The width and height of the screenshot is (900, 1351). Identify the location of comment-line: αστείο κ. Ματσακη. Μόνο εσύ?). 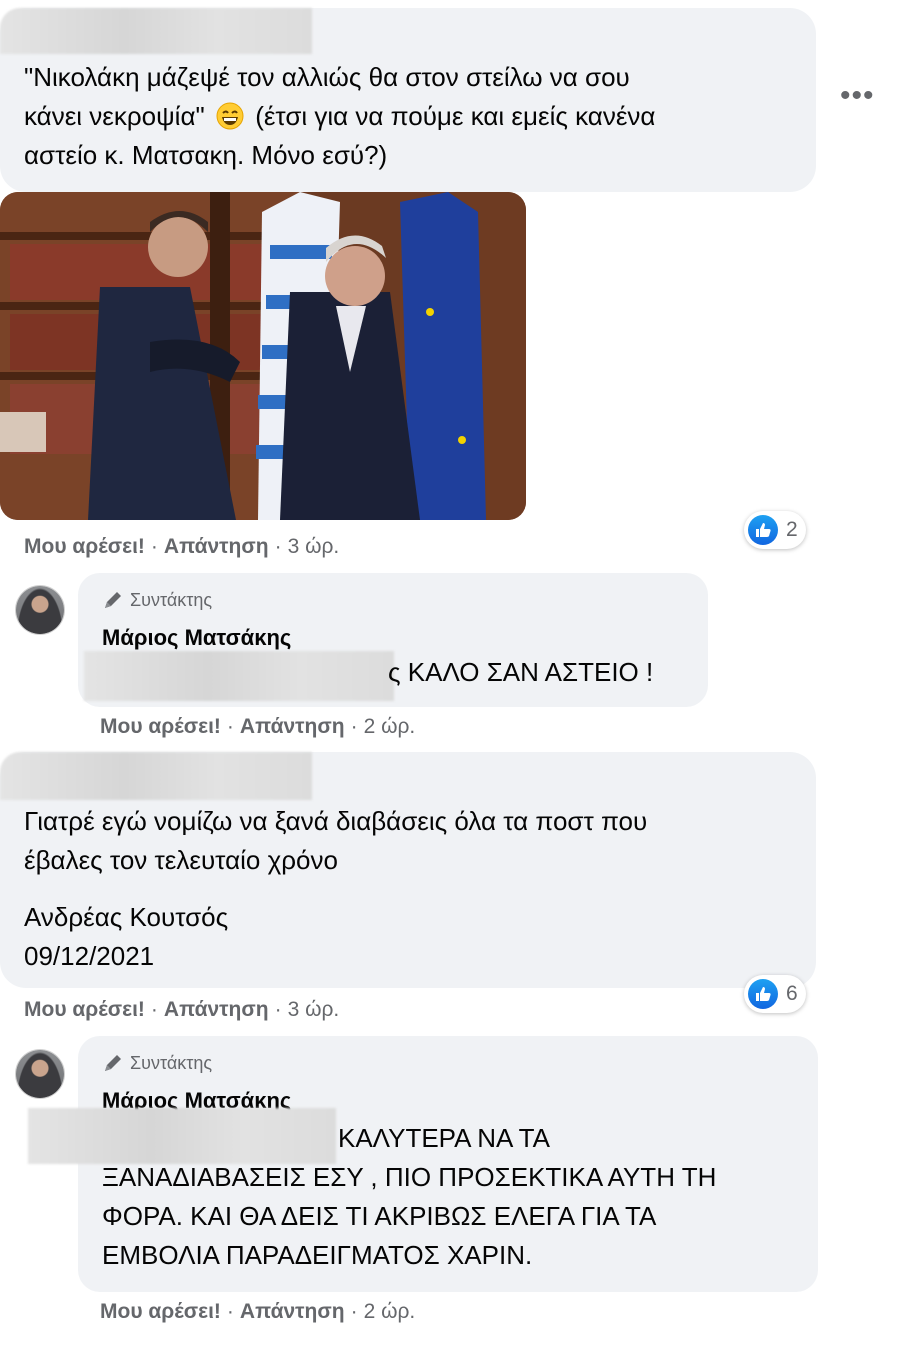
(206, 155).